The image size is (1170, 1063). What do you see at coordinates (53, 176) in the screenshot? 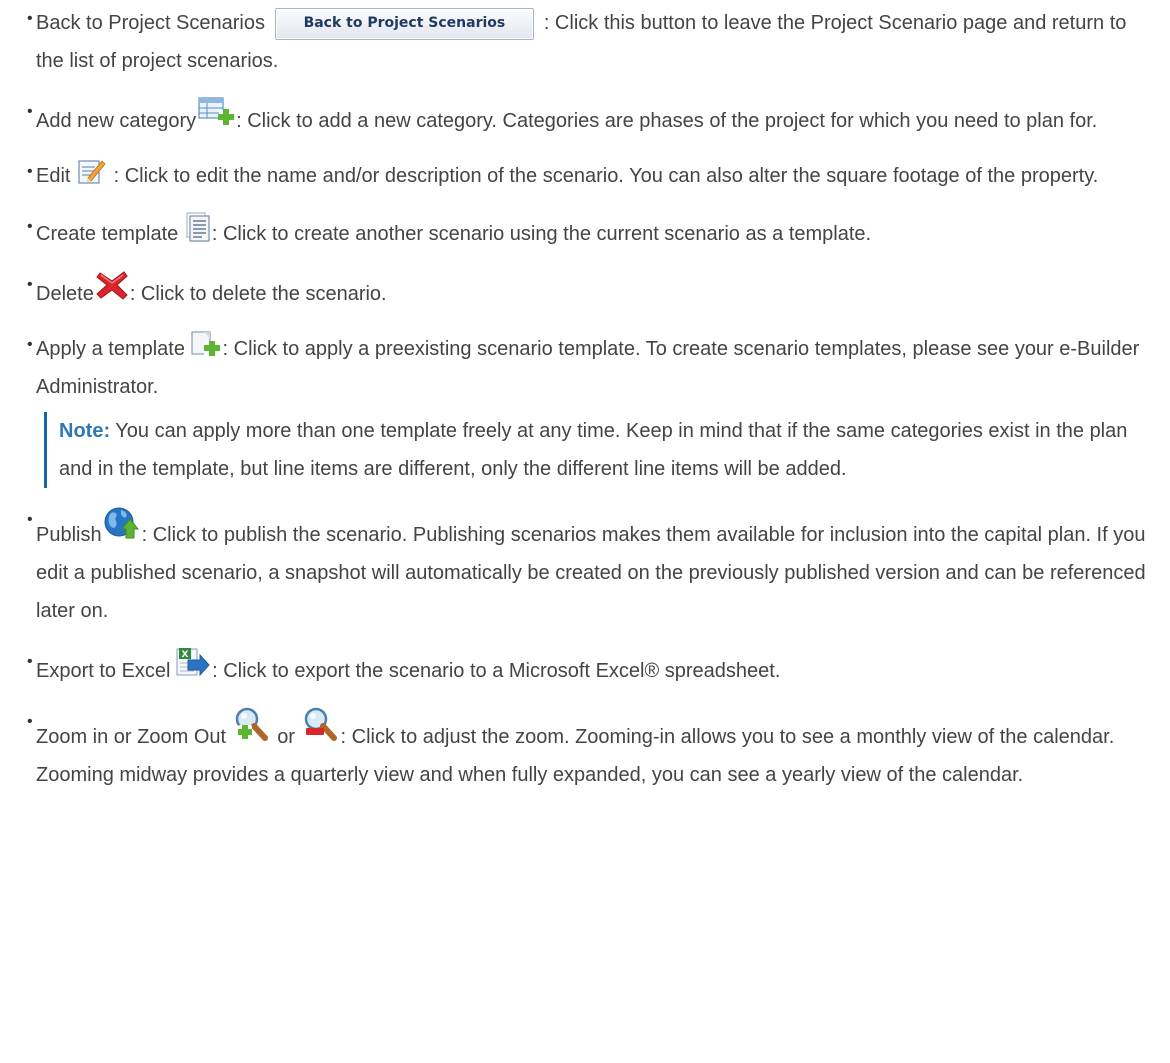
I see `item-label: Edit` at bounding box center [53, 176].